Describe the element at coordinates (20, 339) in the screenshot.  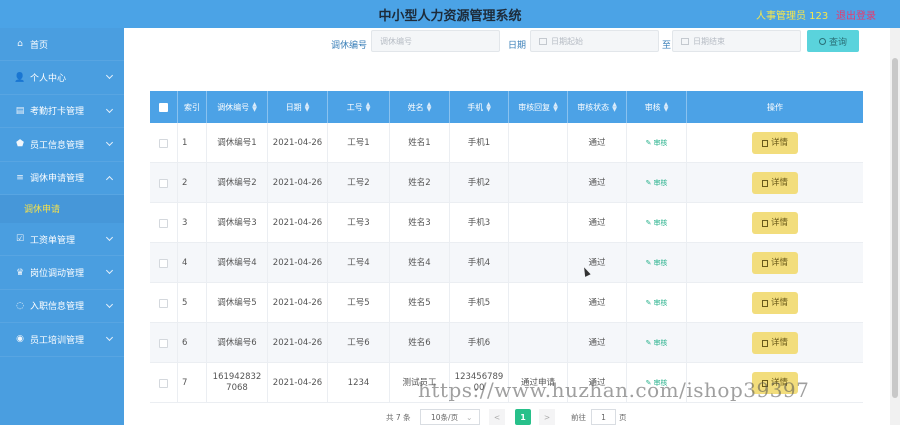
I see `circle-check-icon: ◉` at that location.